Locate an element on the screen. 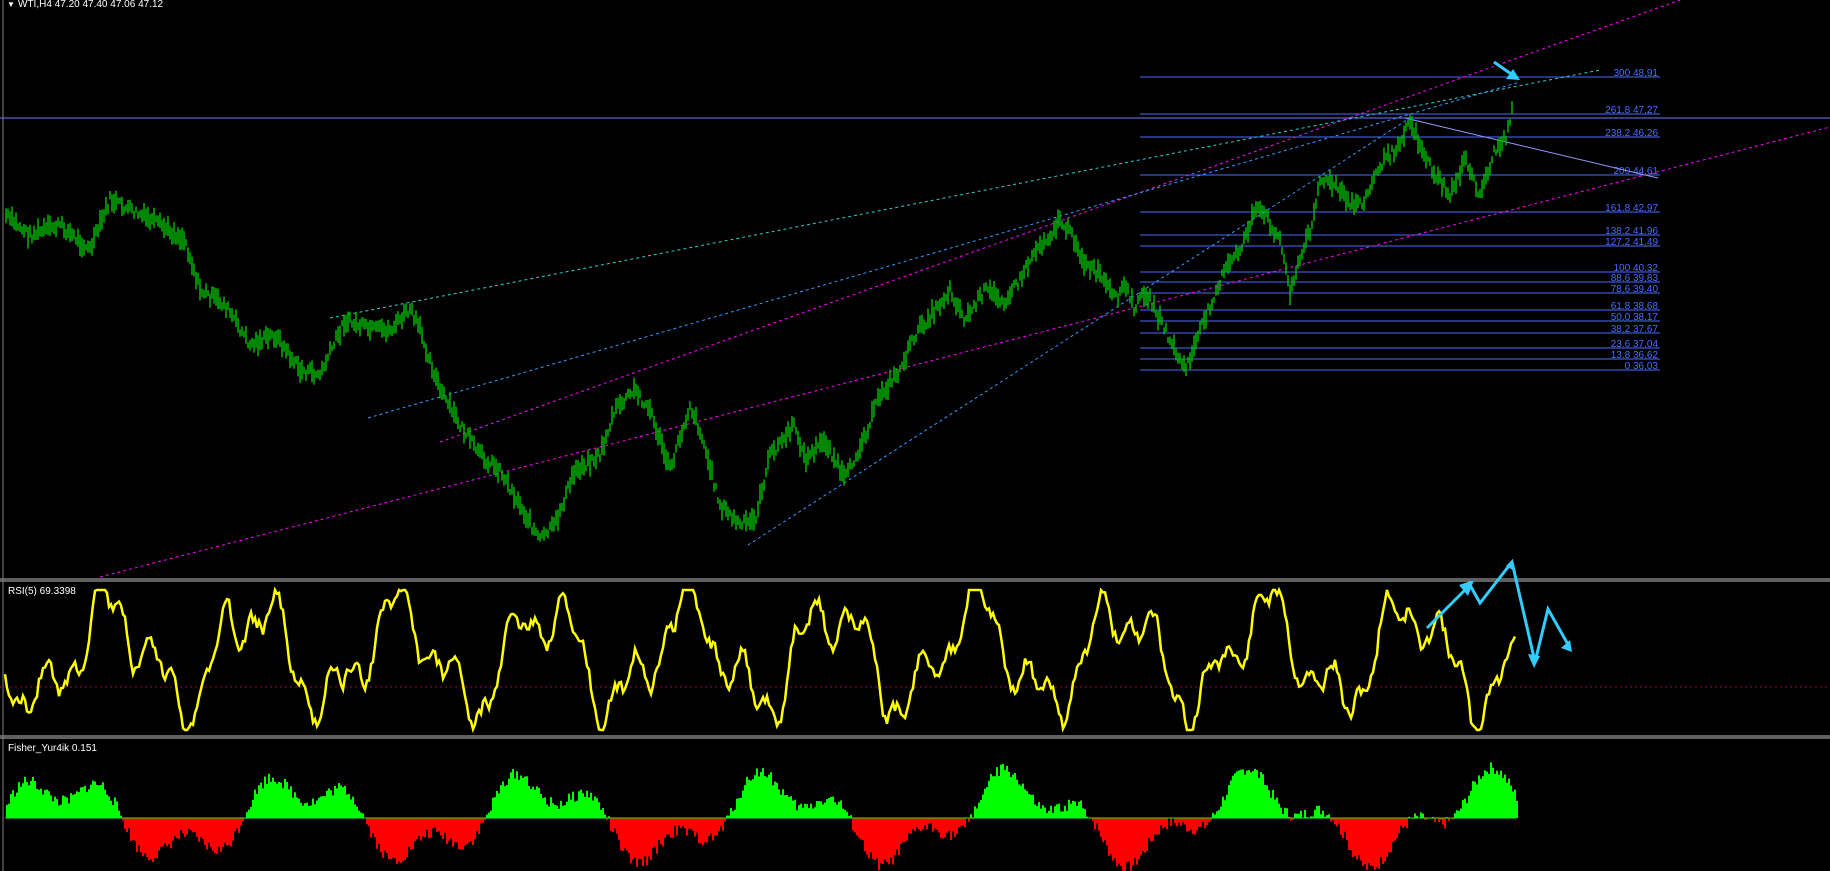 The height and width of the screenshot is (871, 1830). triangle-down-icon: ▼ is located at coordinates (11, 4).